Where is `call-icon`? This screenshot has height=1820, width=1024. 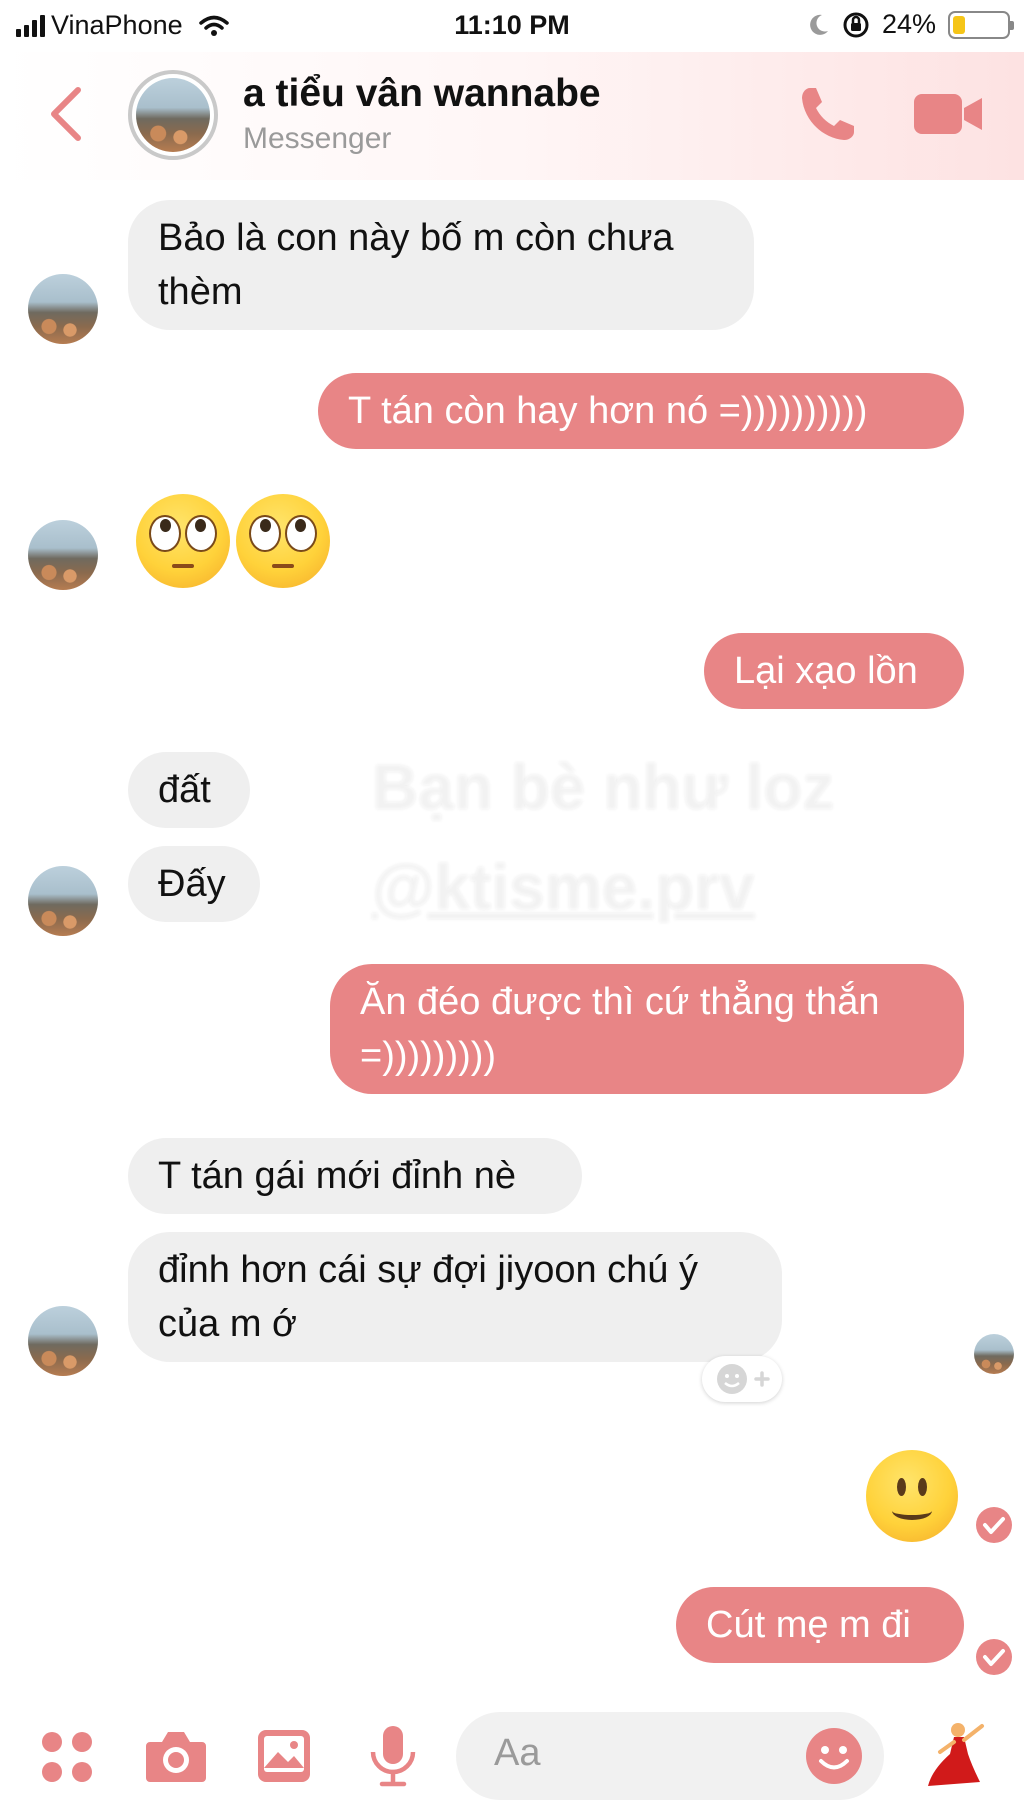 call-icon is located at coordinates (828, 114).